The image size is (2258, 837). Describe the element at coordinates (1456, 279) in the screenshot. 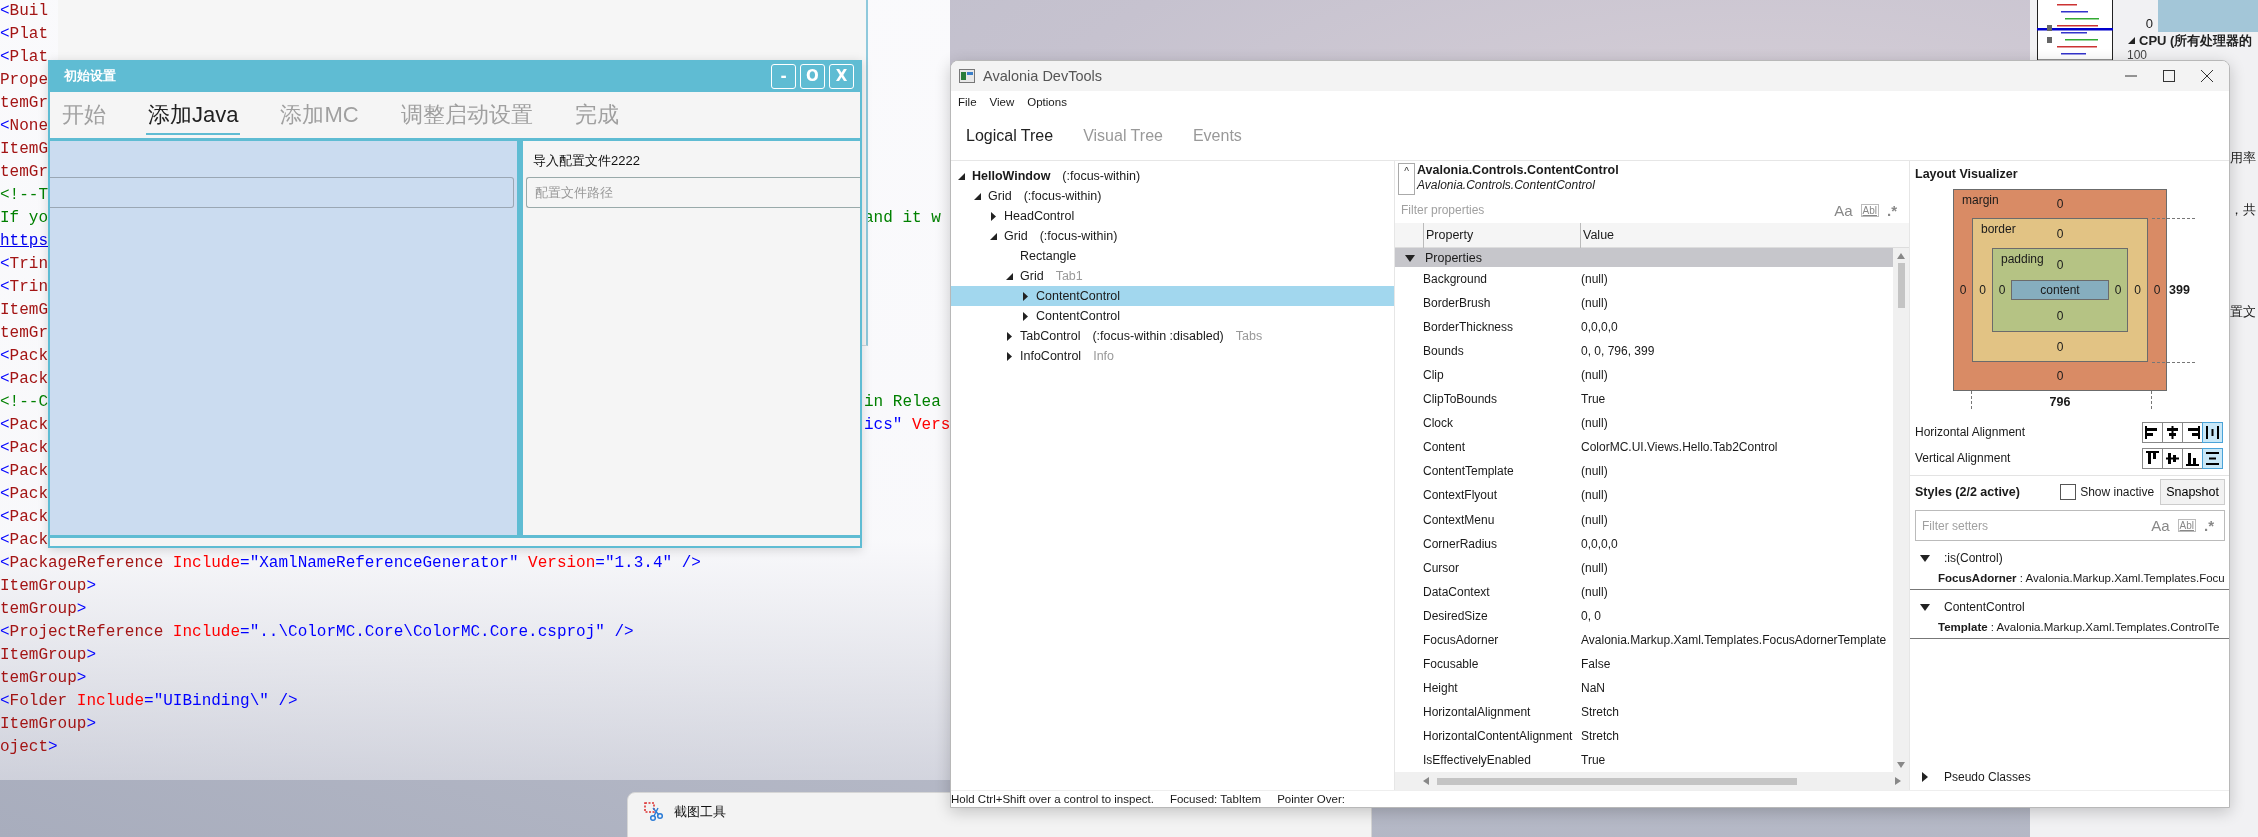

I see `property-name: Background` at that location.